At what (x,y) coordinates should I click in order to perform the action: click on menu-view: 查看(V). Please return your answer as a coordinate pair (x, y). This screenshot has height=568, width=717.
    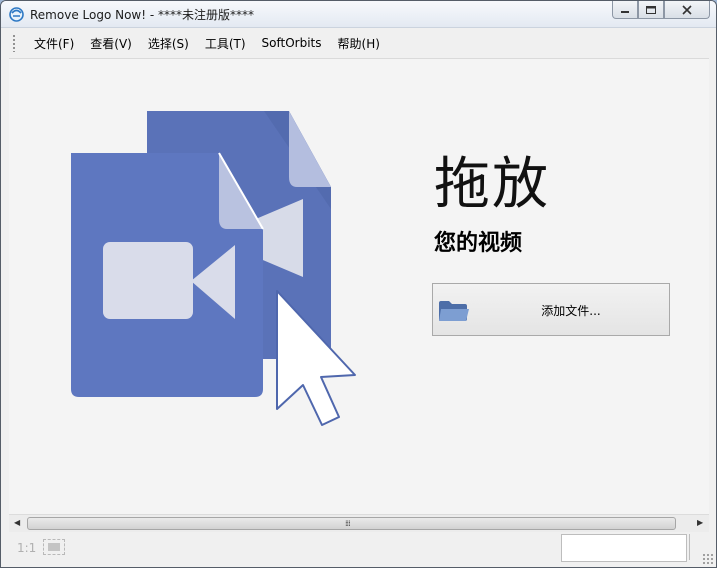
    Looking at the image, I should click on (111, 43).